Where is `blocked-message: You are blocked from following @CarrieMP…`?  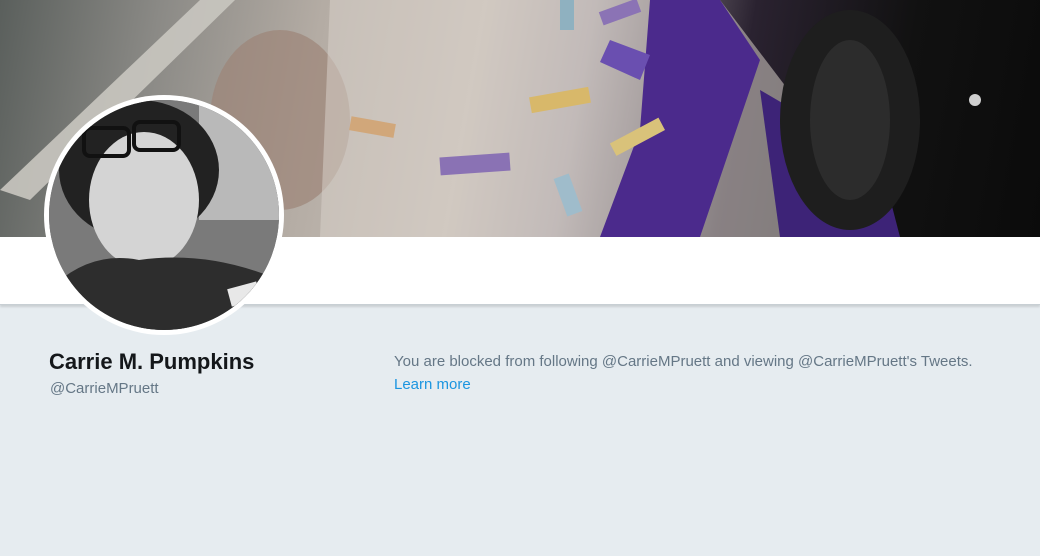 blocked-message: You are blocked from following @CarrieMP… is located at coordinates (683, 361).